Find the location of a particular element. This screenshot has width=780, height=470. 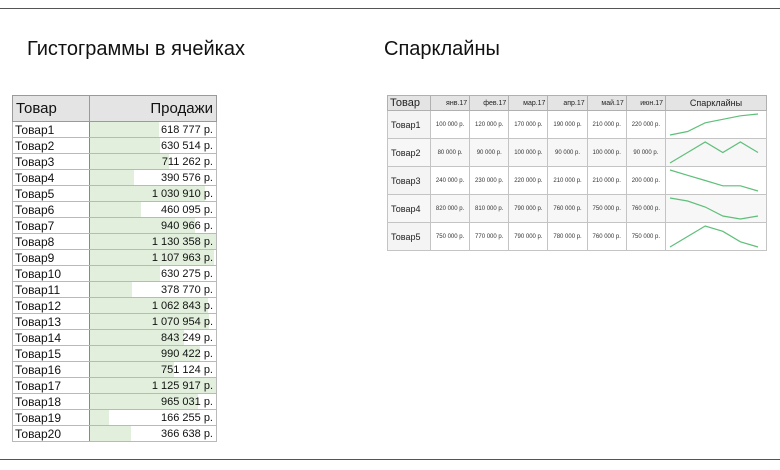

table-row: Товар17 1 125 917 р. is located at coordinates (114, 385).